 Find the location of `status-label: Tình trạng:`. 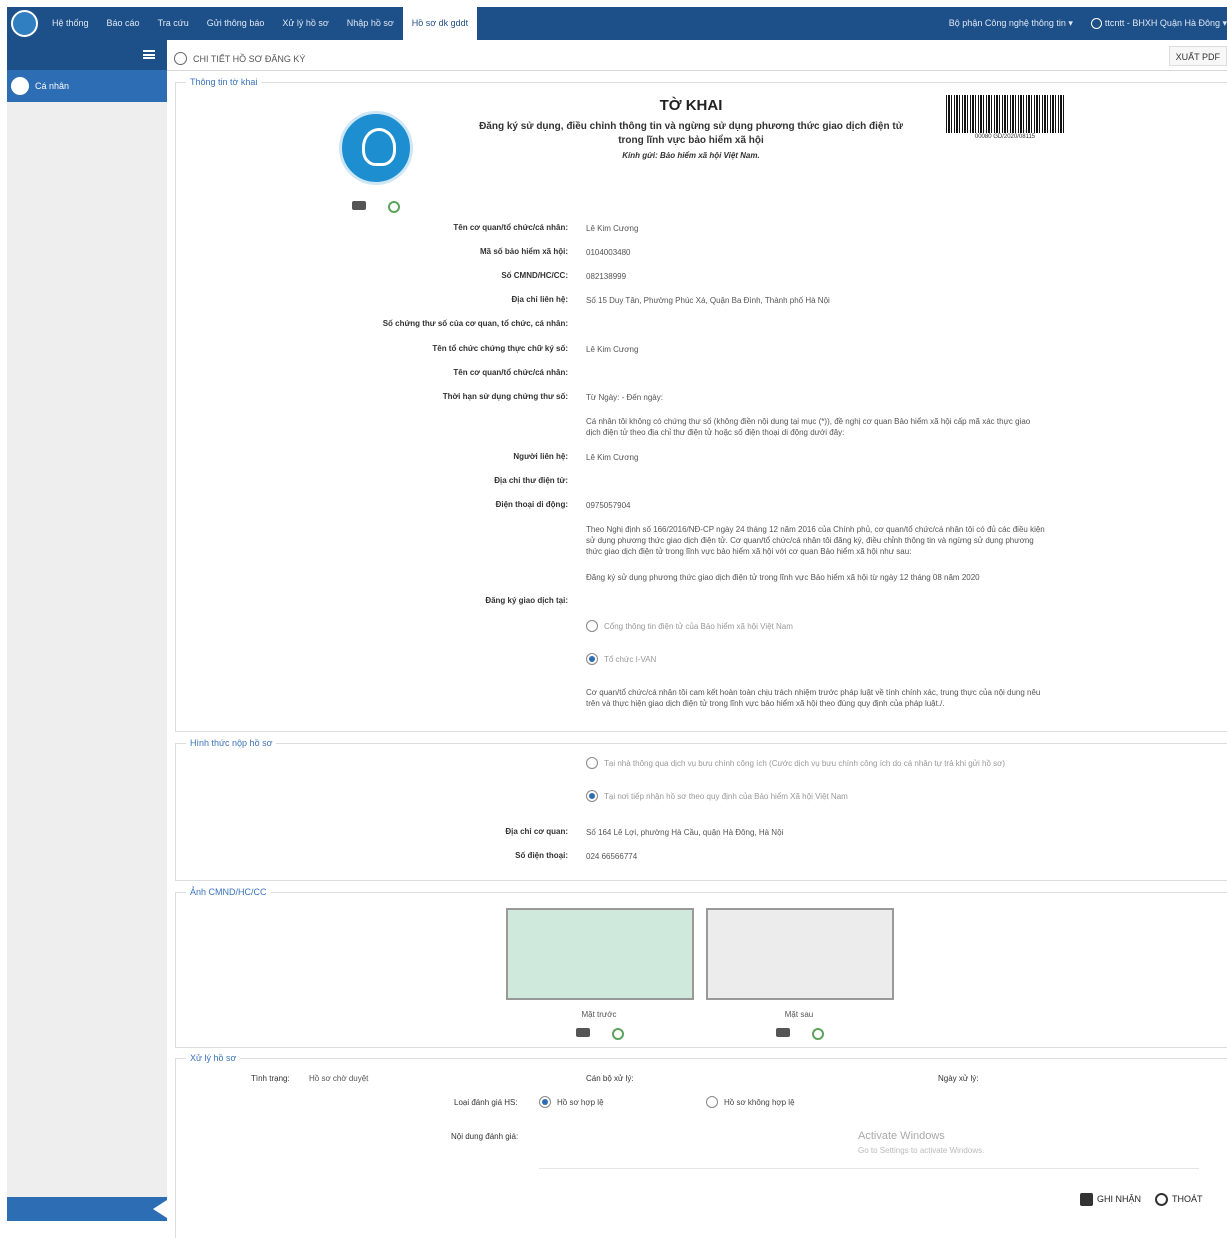

status-label: Tình trạng: is located at coordinates (270, 1078).